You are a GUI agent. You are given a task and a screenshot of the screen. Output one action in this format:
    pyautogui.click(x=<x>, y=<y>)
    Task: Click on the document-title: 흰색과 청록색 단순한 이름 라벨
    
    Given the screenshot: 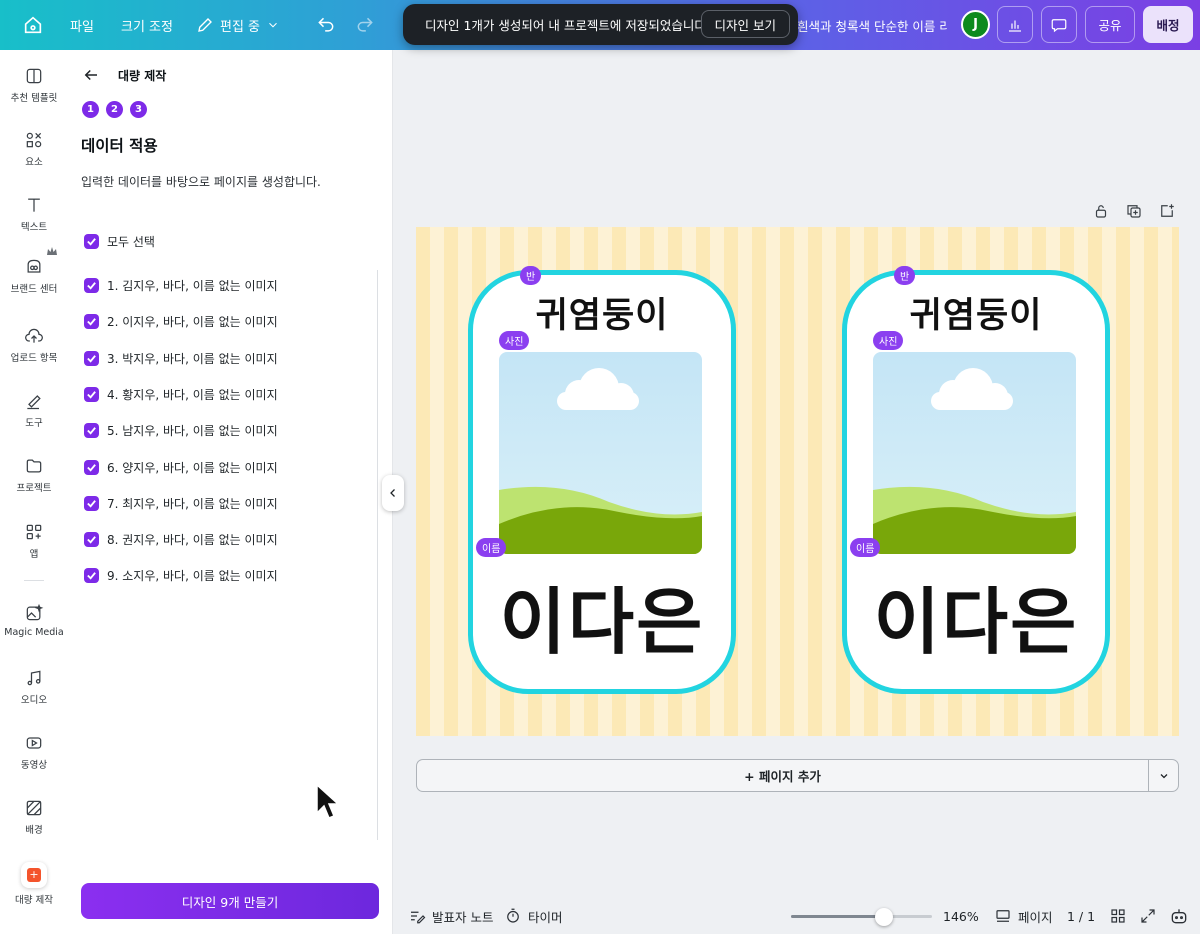 What is the action you would take?
    pyautogui.click(x=872, y=25)
    